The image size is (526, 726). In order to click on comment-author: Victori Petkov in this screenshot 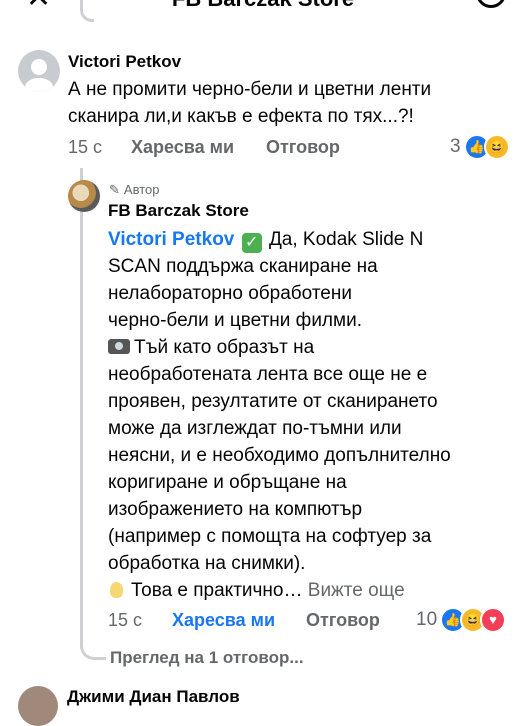, I will do `click(124, 62)`.